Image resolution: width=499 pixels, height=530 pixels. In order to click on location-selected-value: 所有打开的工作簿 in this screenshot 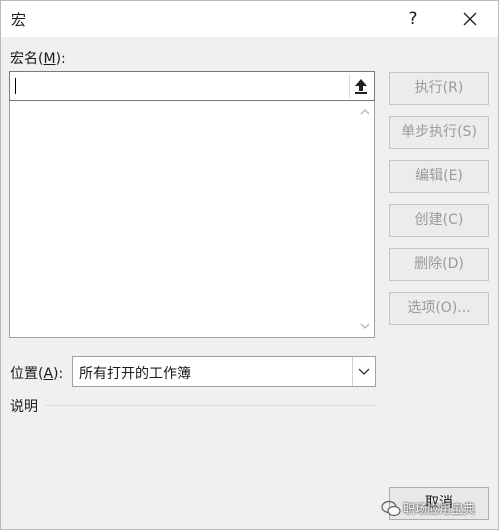, I will do `click(135, 374)`.